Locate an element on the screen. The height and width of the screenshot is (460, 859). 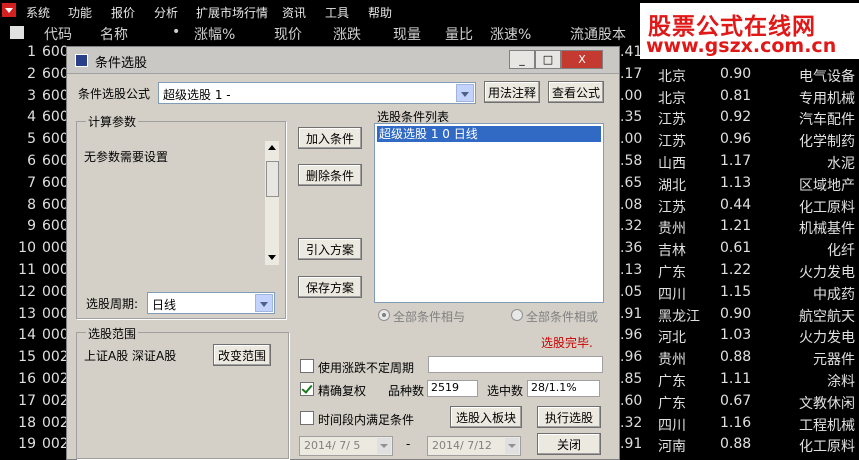
change-range-button: 改变范围 is located at coordinates (242, 355).